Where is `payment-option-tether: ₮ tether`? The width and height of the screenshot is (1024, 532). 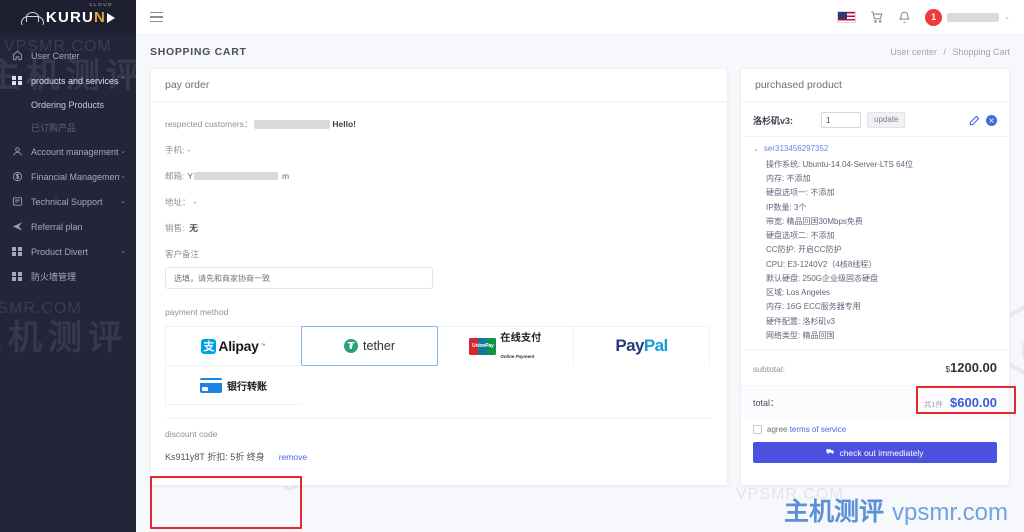 payment-option-tether: ₮ tether is located at coordinates (369, 346).